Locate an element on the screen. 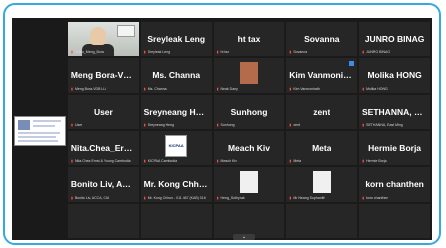 This screenshot has width=446, height=248. logo-text: KICPAA is located at coordinates (176, 146).